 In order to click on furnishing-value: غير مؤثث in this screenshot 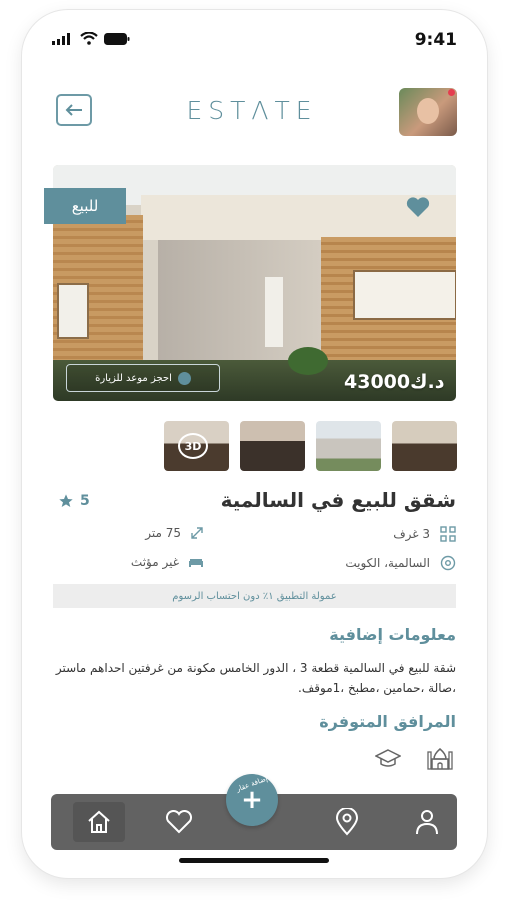, I will do `click(154, 562)`.